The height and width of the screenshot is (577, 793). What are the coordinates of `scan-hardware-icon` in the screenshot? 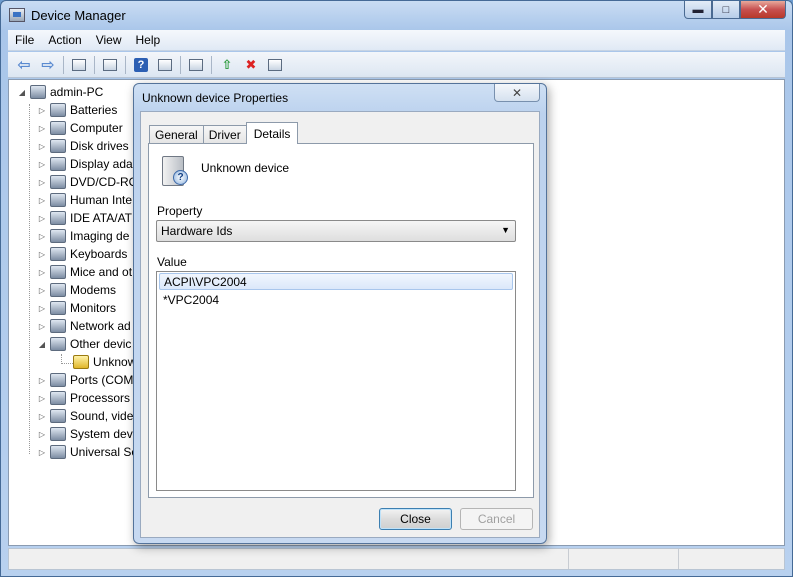 It's located at (196, 64).